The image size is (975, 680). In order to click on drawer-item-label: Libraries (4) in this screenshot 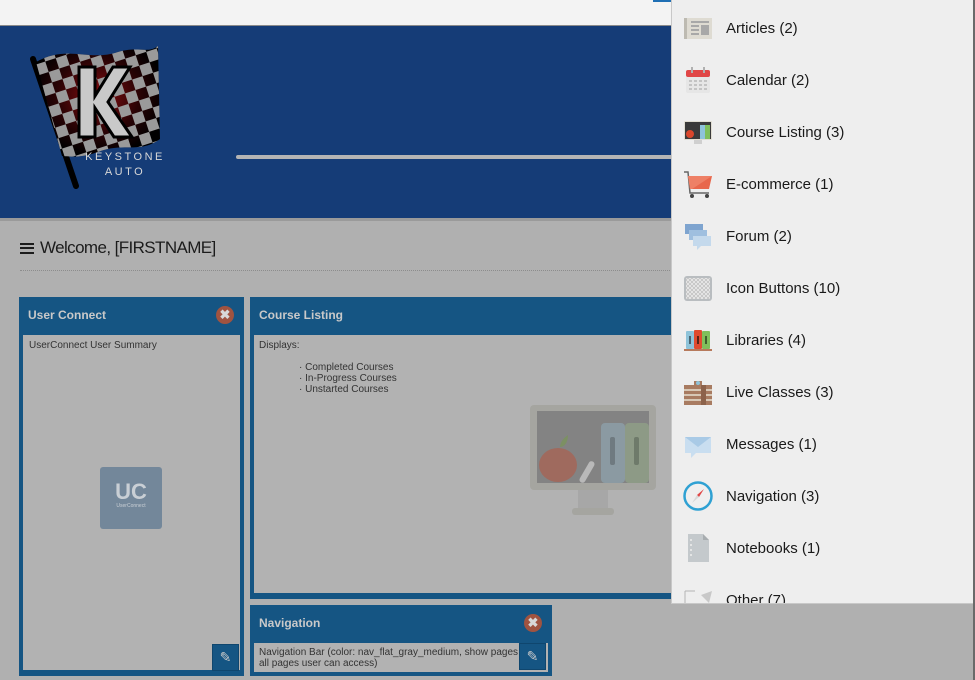, I will do `click(766, 340)`.